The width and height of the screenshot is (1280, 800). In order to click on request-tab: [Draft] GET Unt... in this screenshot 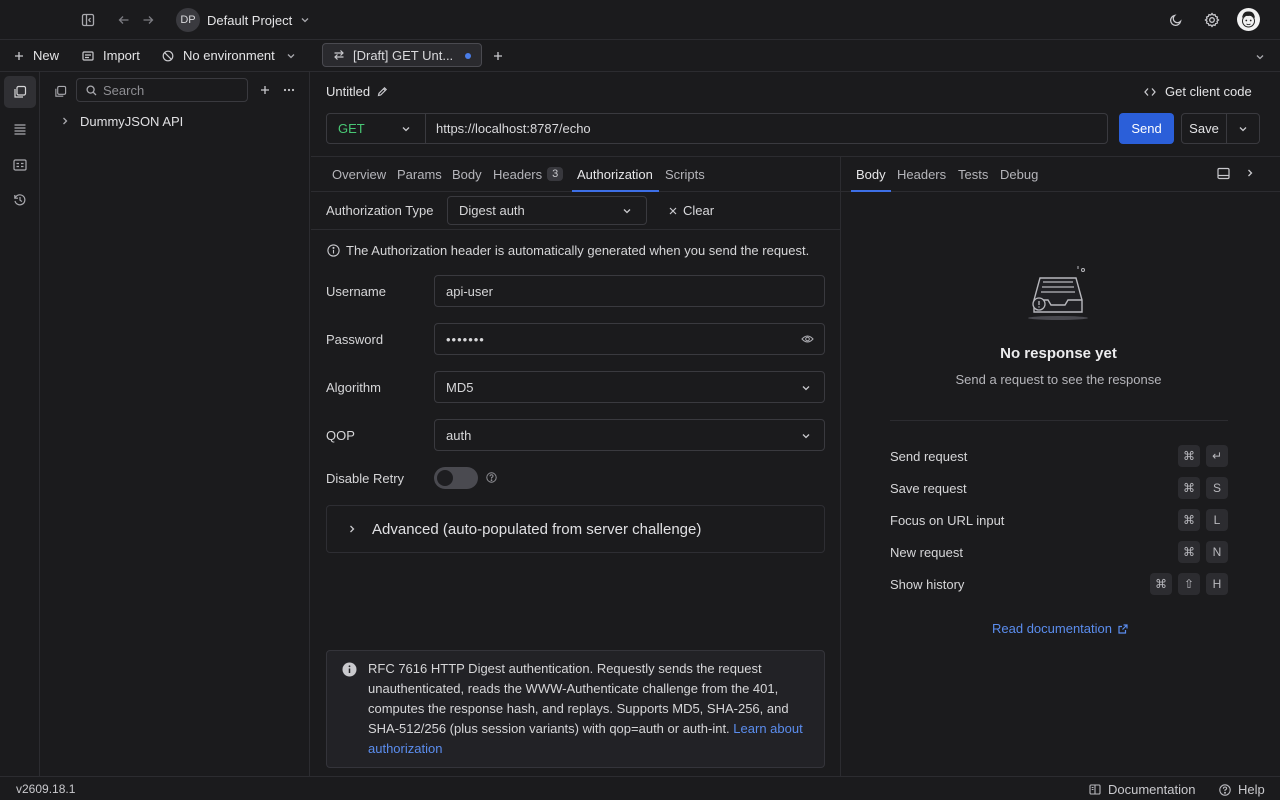, I will do `click(402, 55)`.